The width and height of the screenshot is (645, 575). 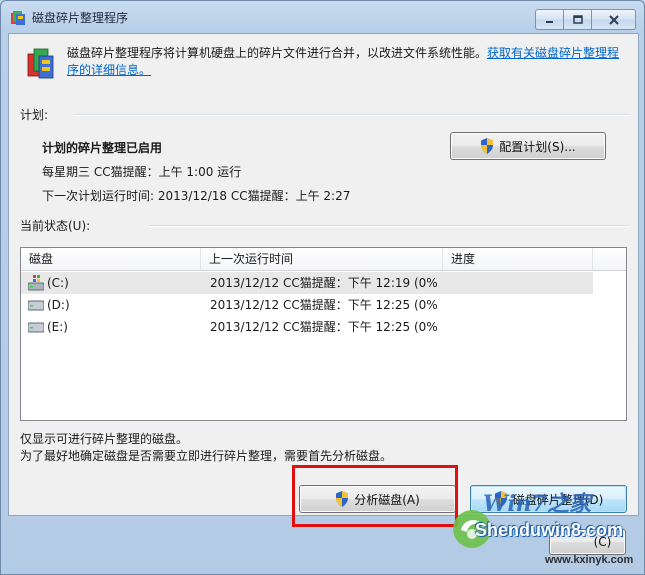 What do you see at coordinates (277, 53) in the screenshot?
I see `description: 磁盘碎片整理程序将计算机硬盘上的碎片文件进行合并，以改进文件系统性能。` at bounding box center [277, 53].